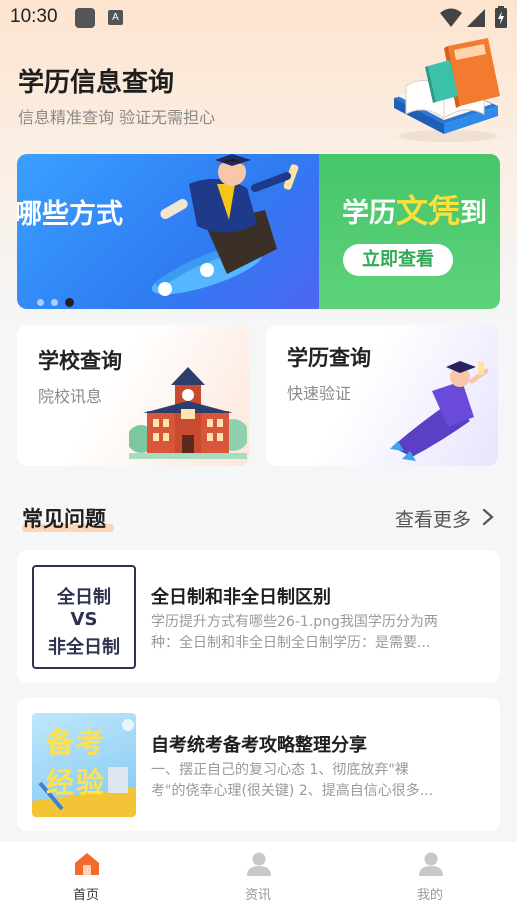 This screenshot has width=517, height=919. I want to click on page-subtitle: 信息精准查询 验证无需担心, so click(117, 117).